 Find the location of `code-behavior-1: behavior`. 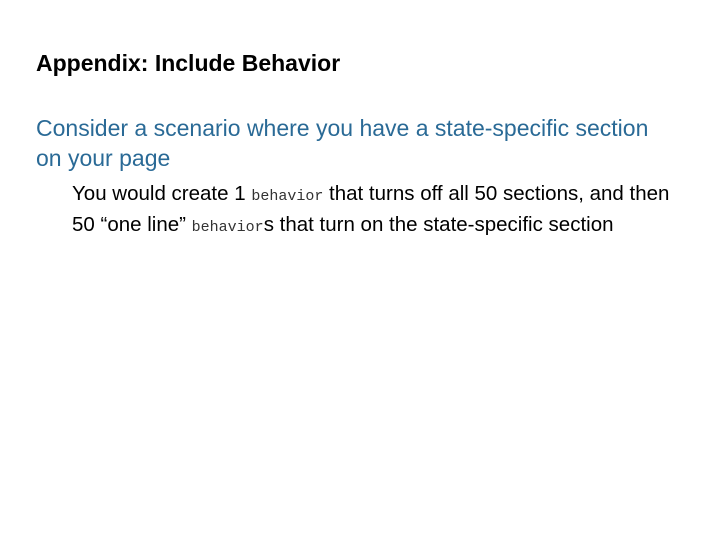

code-behavior-1: behavior is located at coordinates (287, 196).